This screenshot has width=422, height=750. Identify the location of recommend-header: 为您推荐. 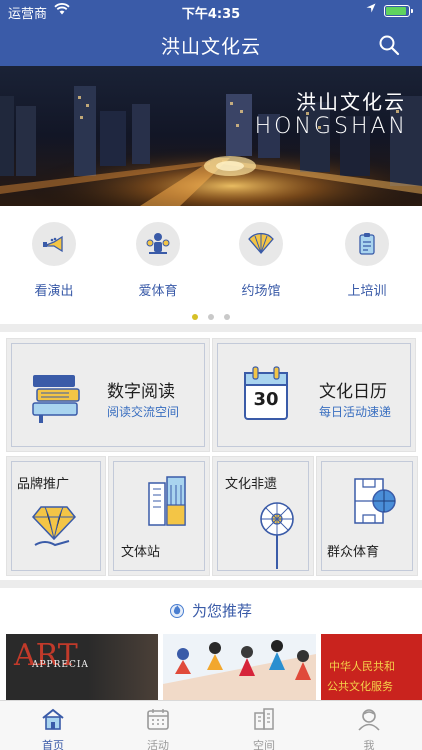
(211, 610).